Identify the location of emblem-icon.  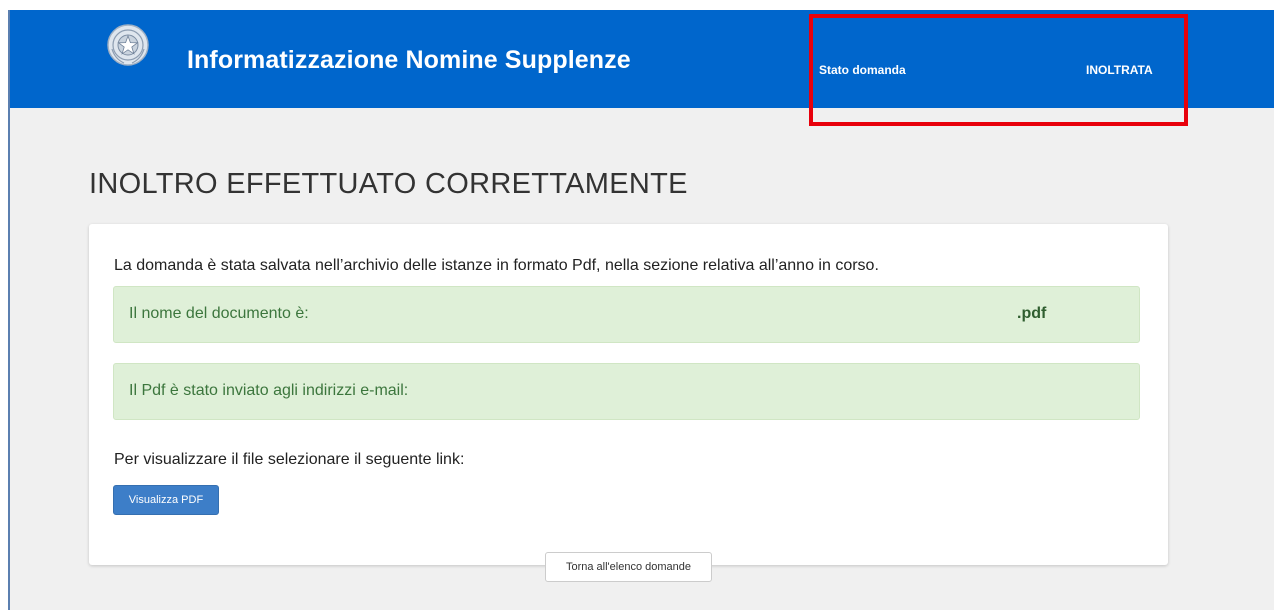
(128, 45).